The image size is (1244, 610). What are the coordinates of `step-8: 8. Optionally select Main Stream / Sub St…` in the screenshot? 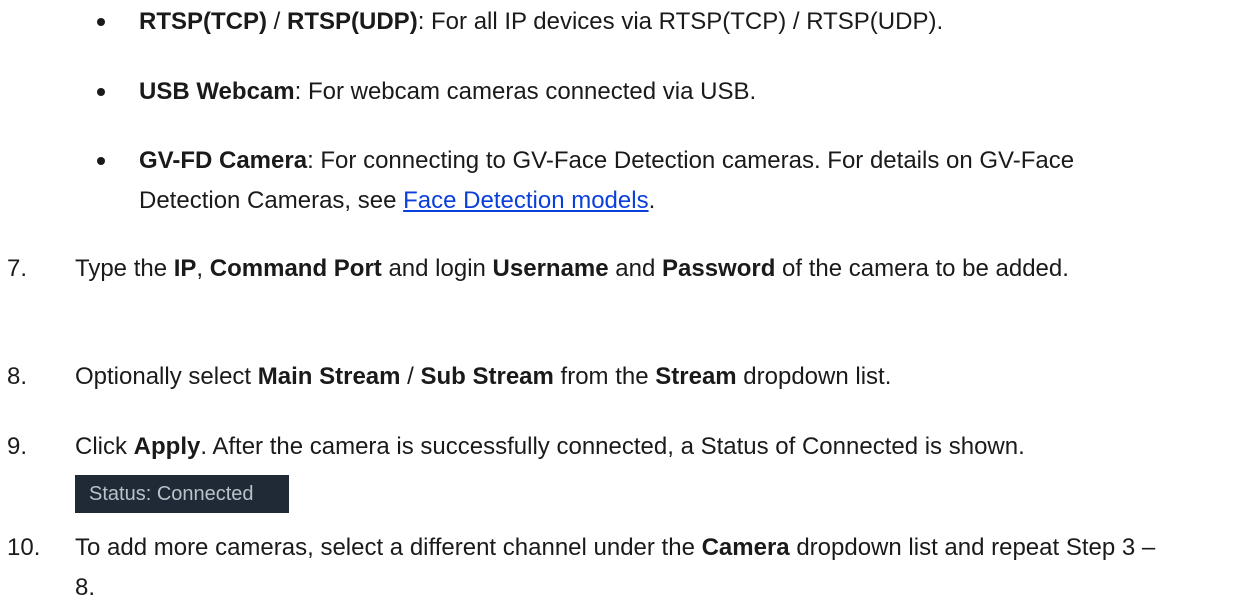 It's located at (621, 377).